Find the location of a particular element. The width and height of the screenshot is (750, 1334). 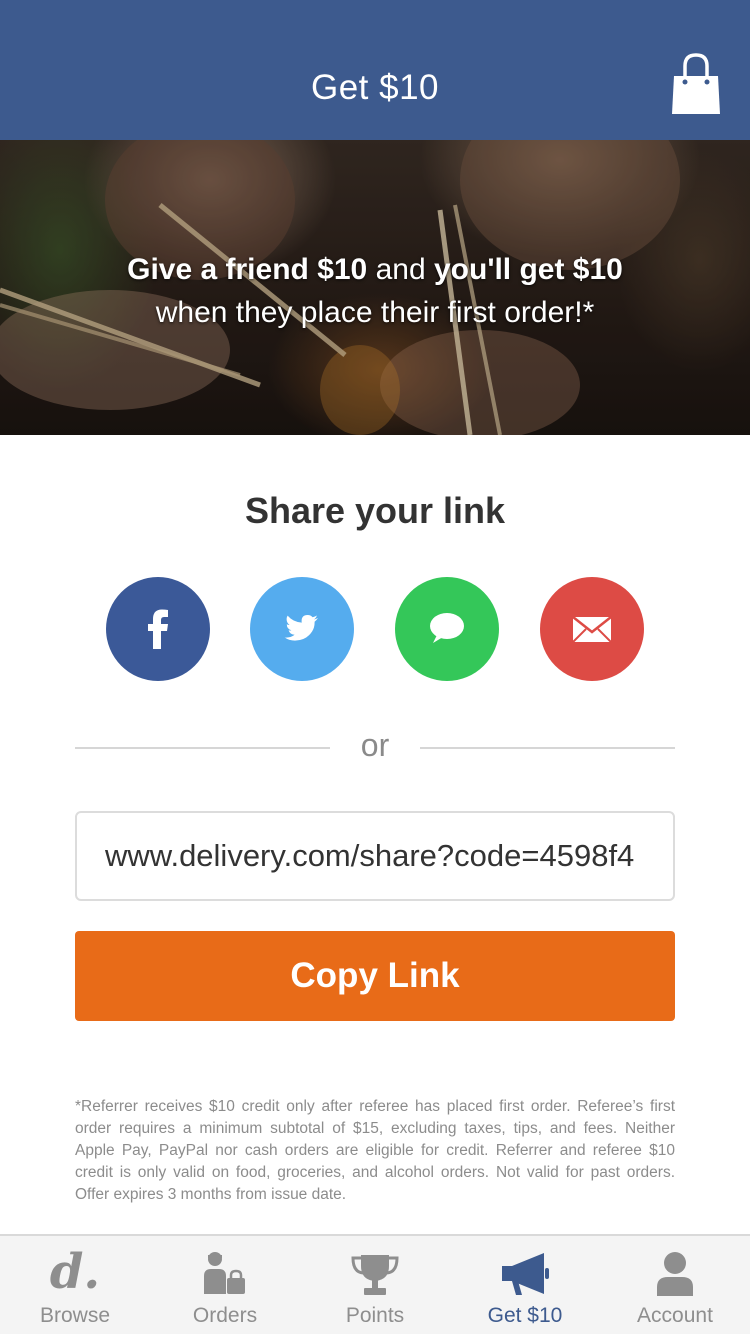

share-link-input is located at coordinates (389, 856).